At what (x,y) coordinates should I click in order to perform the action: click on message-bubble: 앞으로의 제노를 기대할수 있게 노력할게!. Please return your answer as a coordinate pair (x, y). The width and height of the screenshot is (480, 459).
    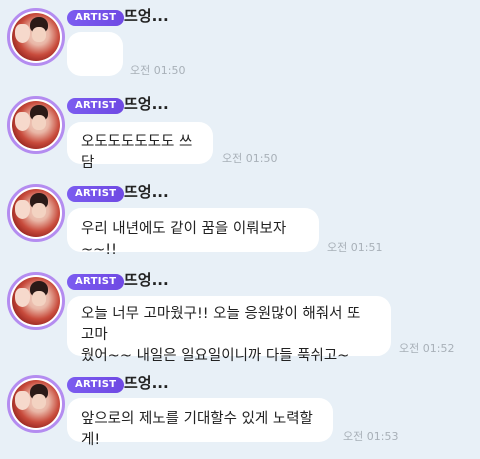
    Looking at the image, I should click on (200, 423).